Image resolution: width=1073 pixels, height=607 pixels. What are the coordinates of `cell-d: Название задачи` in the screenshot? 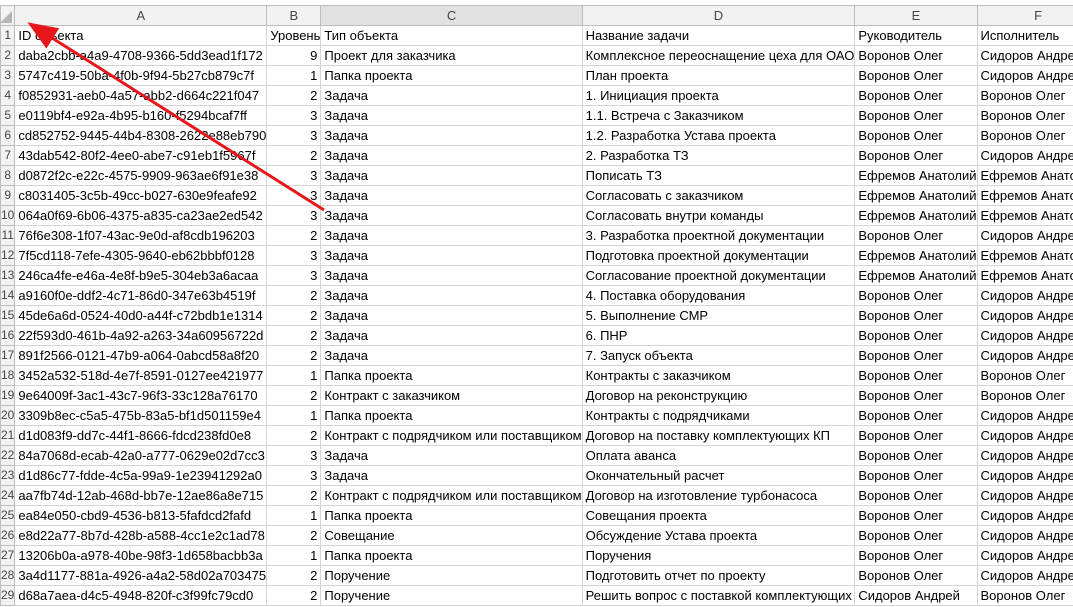 It's located at (718, 35).